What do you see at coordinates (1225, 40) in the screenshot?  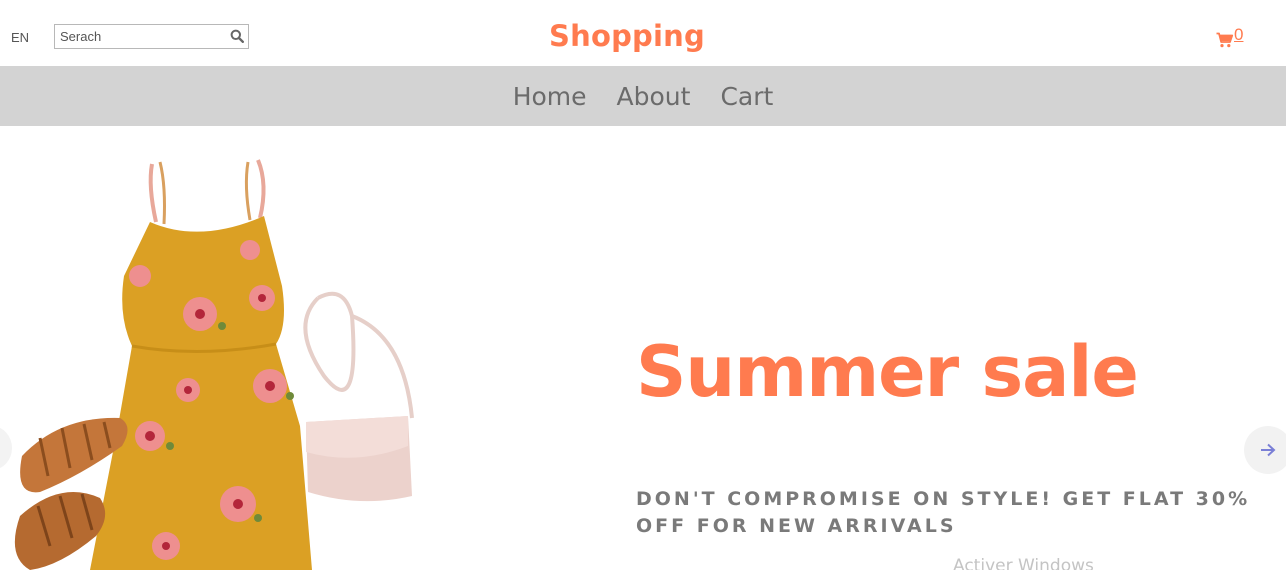 I see `shopping-cart-icon` at bounding box center [1225, 40].